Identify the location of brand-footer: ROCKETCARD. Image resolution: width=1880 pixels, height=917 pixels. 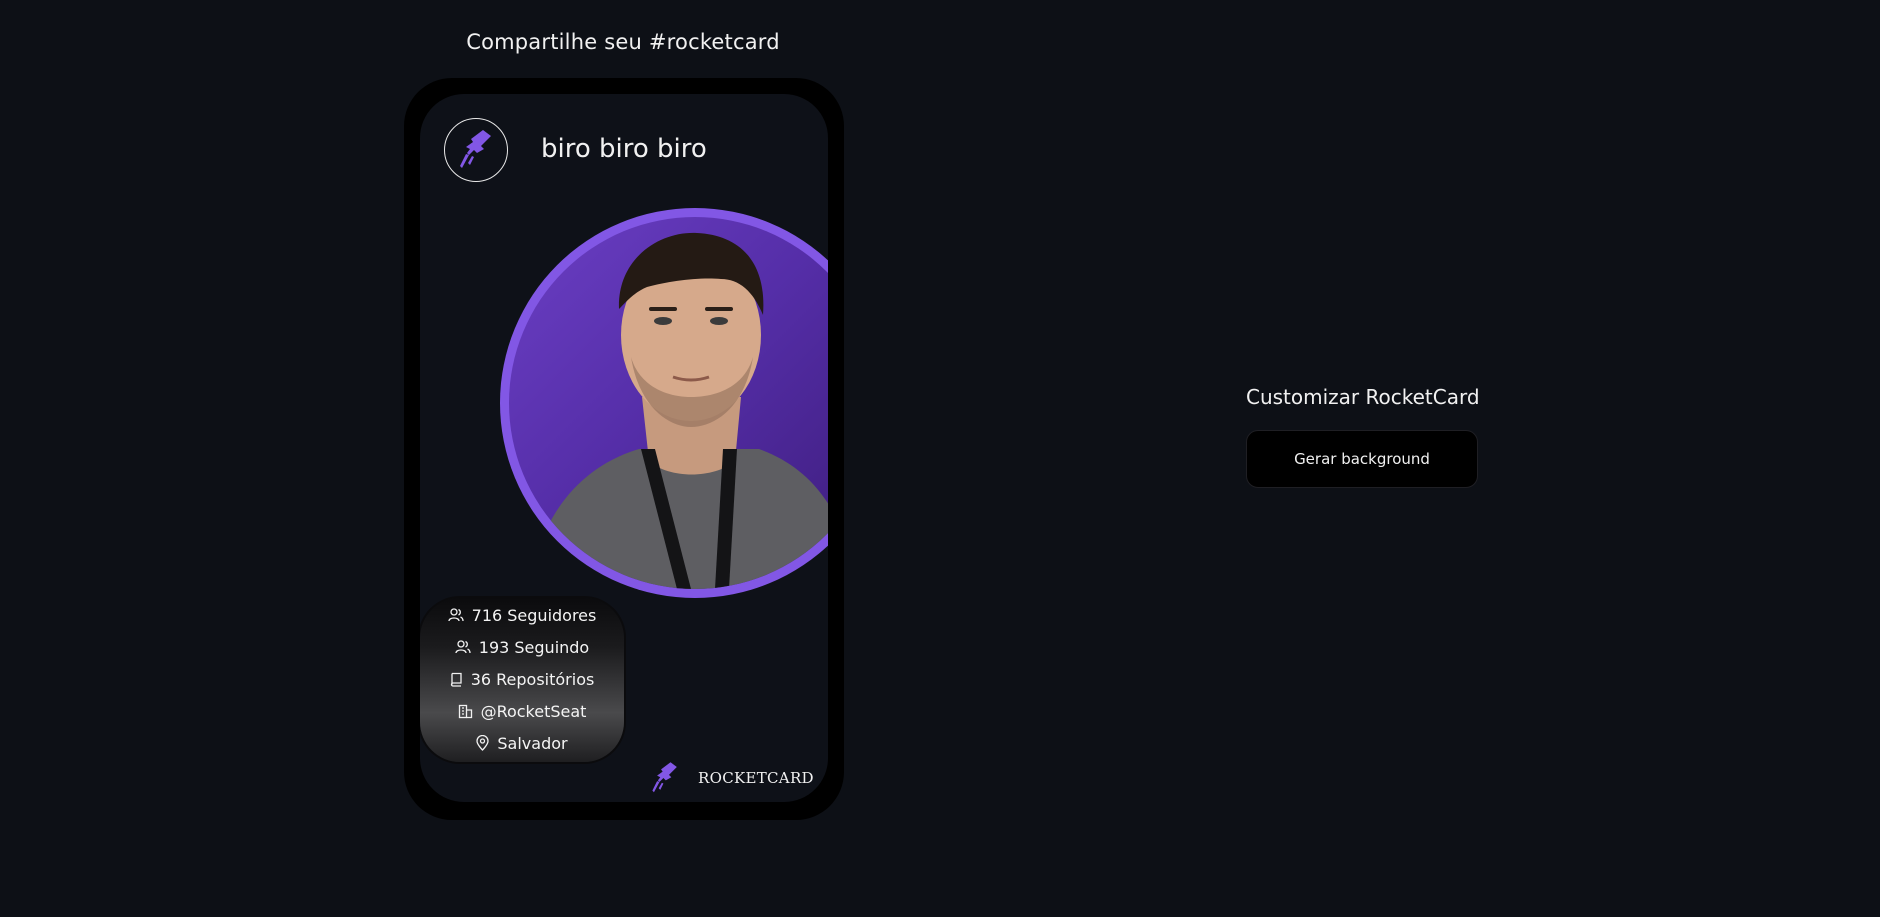
(732, 778).